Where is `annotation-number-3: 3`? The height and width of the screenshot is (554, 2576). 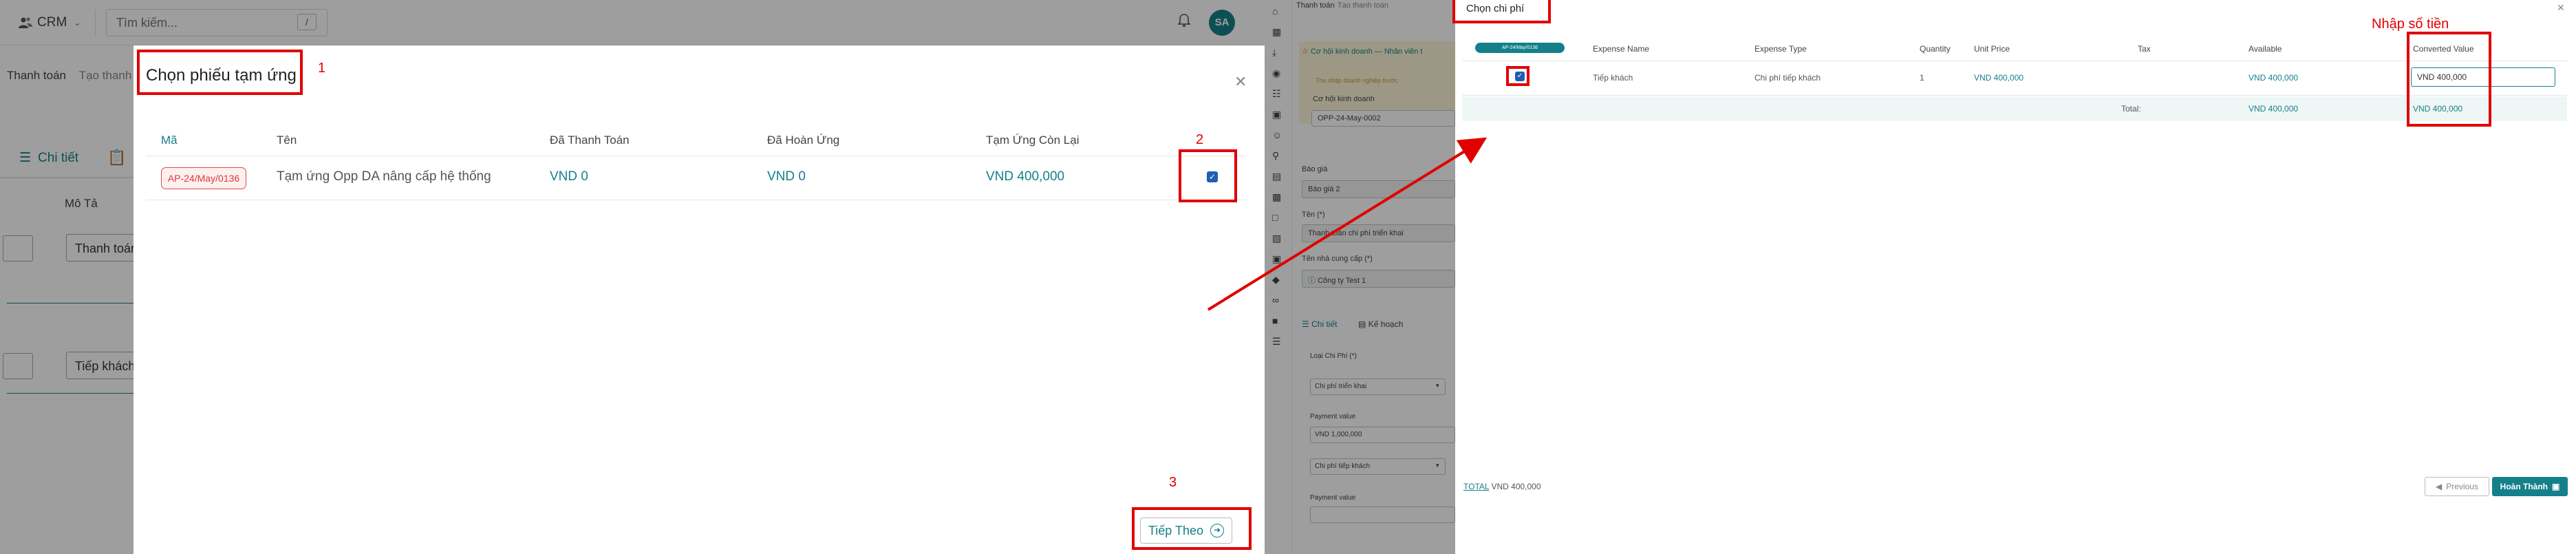
annotation-number-3: 3 is located at coordinates (1173, 483).